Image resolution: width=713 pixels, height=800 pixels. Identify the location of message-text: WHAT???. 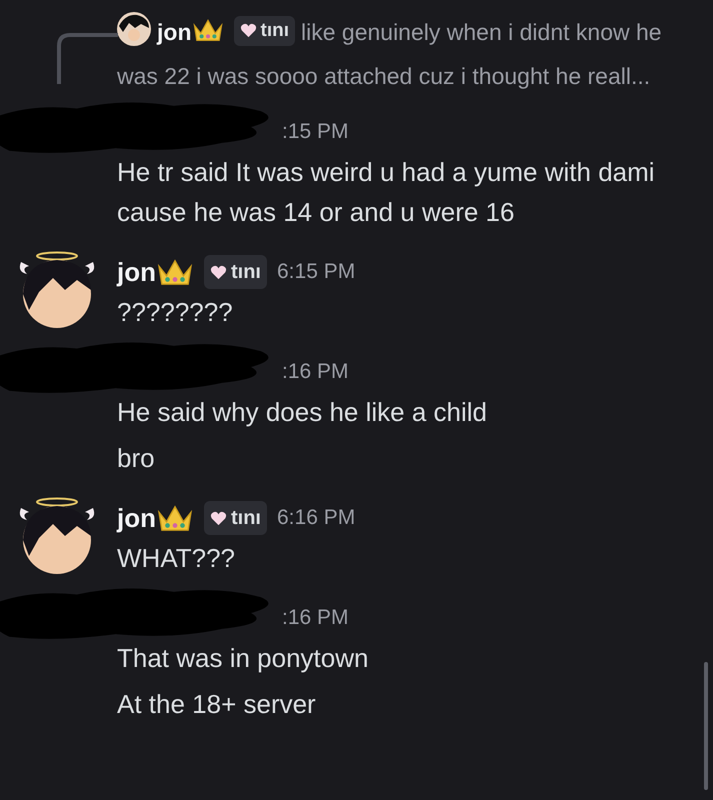
(176, 558).